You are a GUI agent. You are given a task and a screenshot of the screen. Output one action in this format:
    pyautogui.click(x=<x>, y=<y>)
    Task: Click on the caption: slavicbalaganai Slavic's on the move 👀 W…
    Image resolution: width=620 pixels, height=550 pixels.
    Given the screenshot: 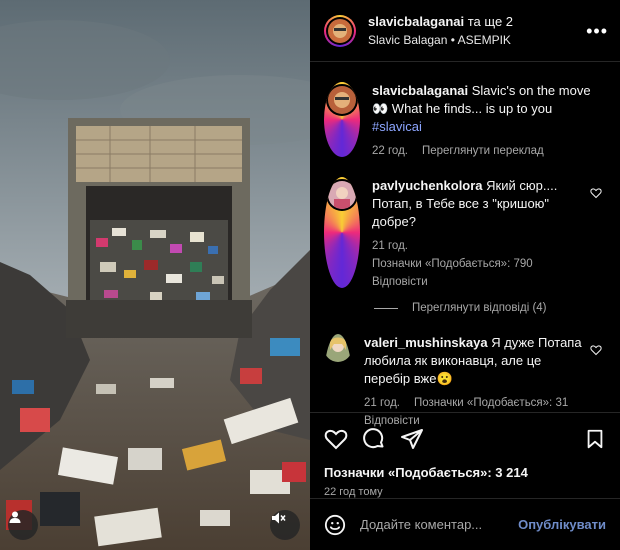 What is the action you would take?
    pyautogui.click(x=465, y=119)
    